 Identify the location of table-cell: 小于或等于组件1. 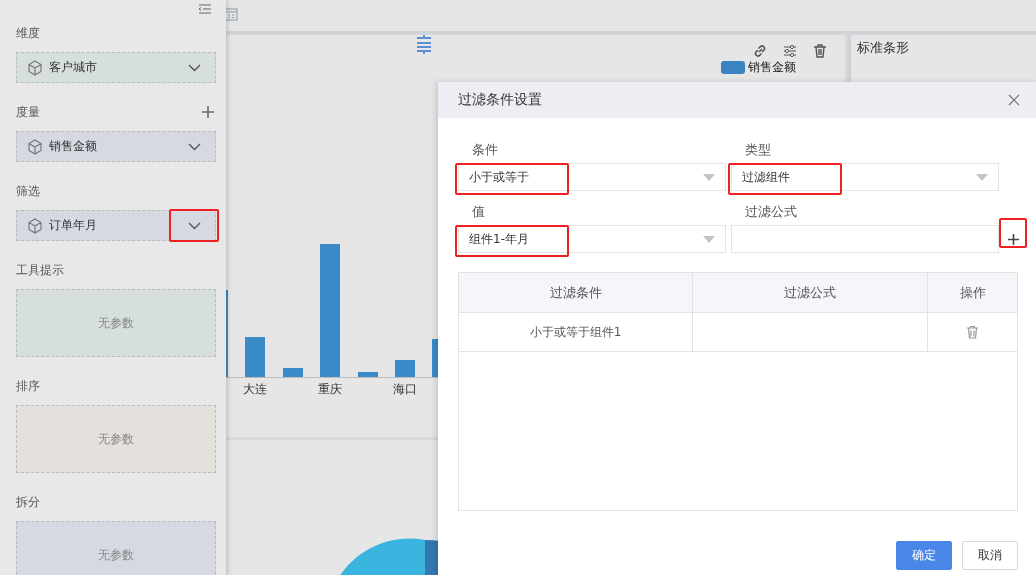
(576, 332).